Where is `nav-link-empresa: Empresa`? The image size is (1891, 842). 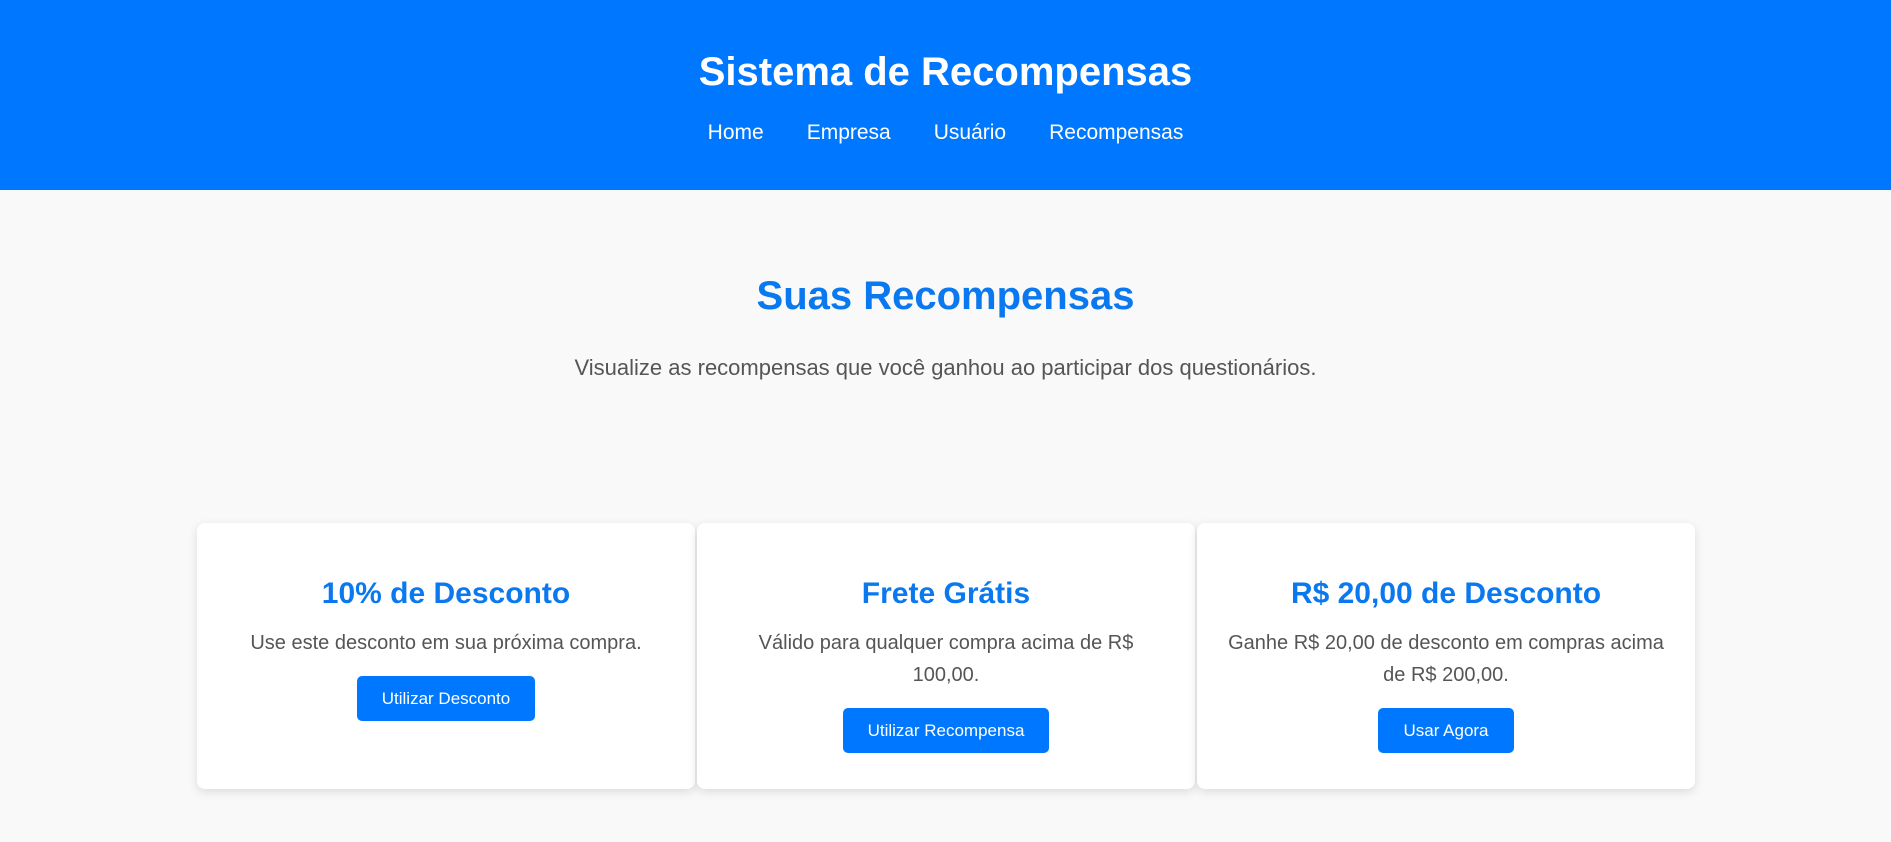
nav-link-empresa: Empresa is located at coordinates (849, 133).